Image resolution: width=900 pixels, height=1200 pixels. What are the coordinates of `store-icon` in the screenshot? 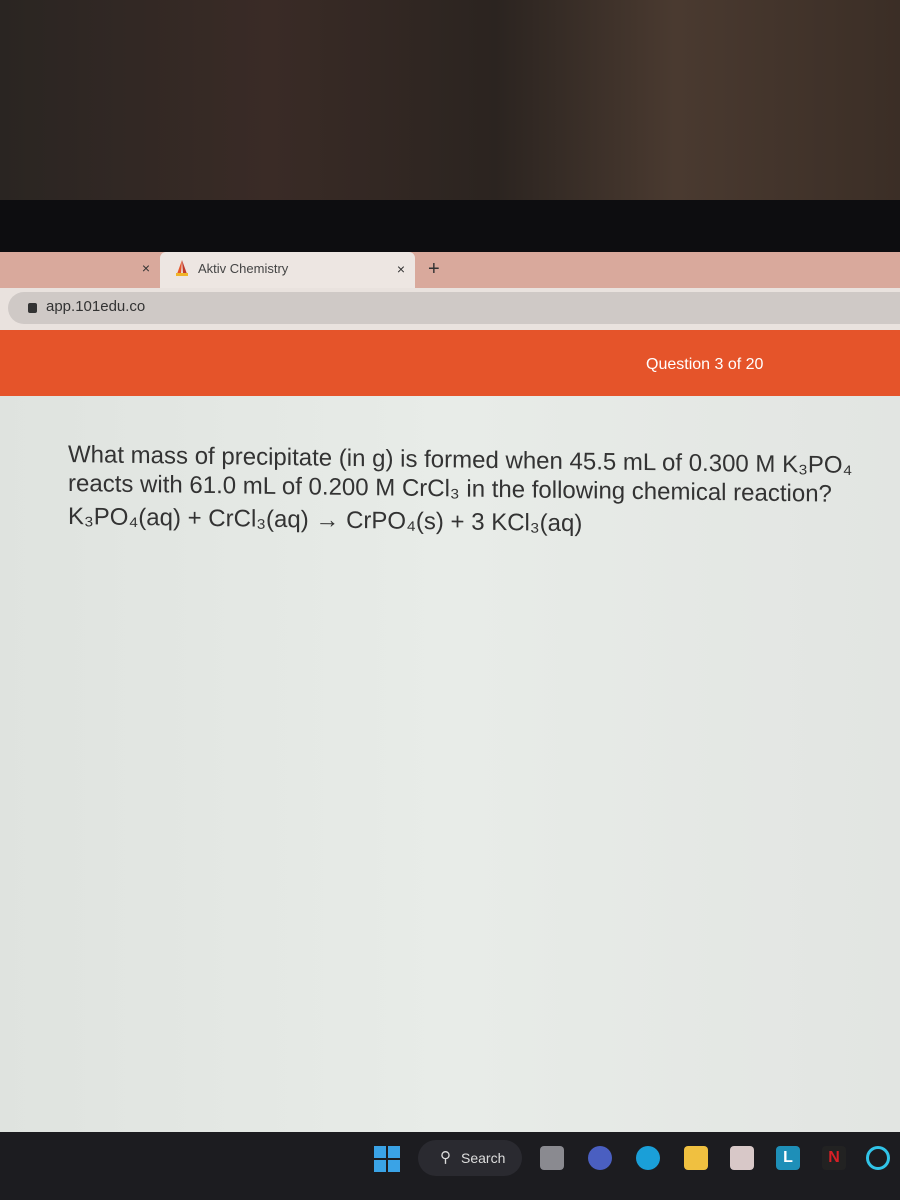 It's located at (742, 1158).